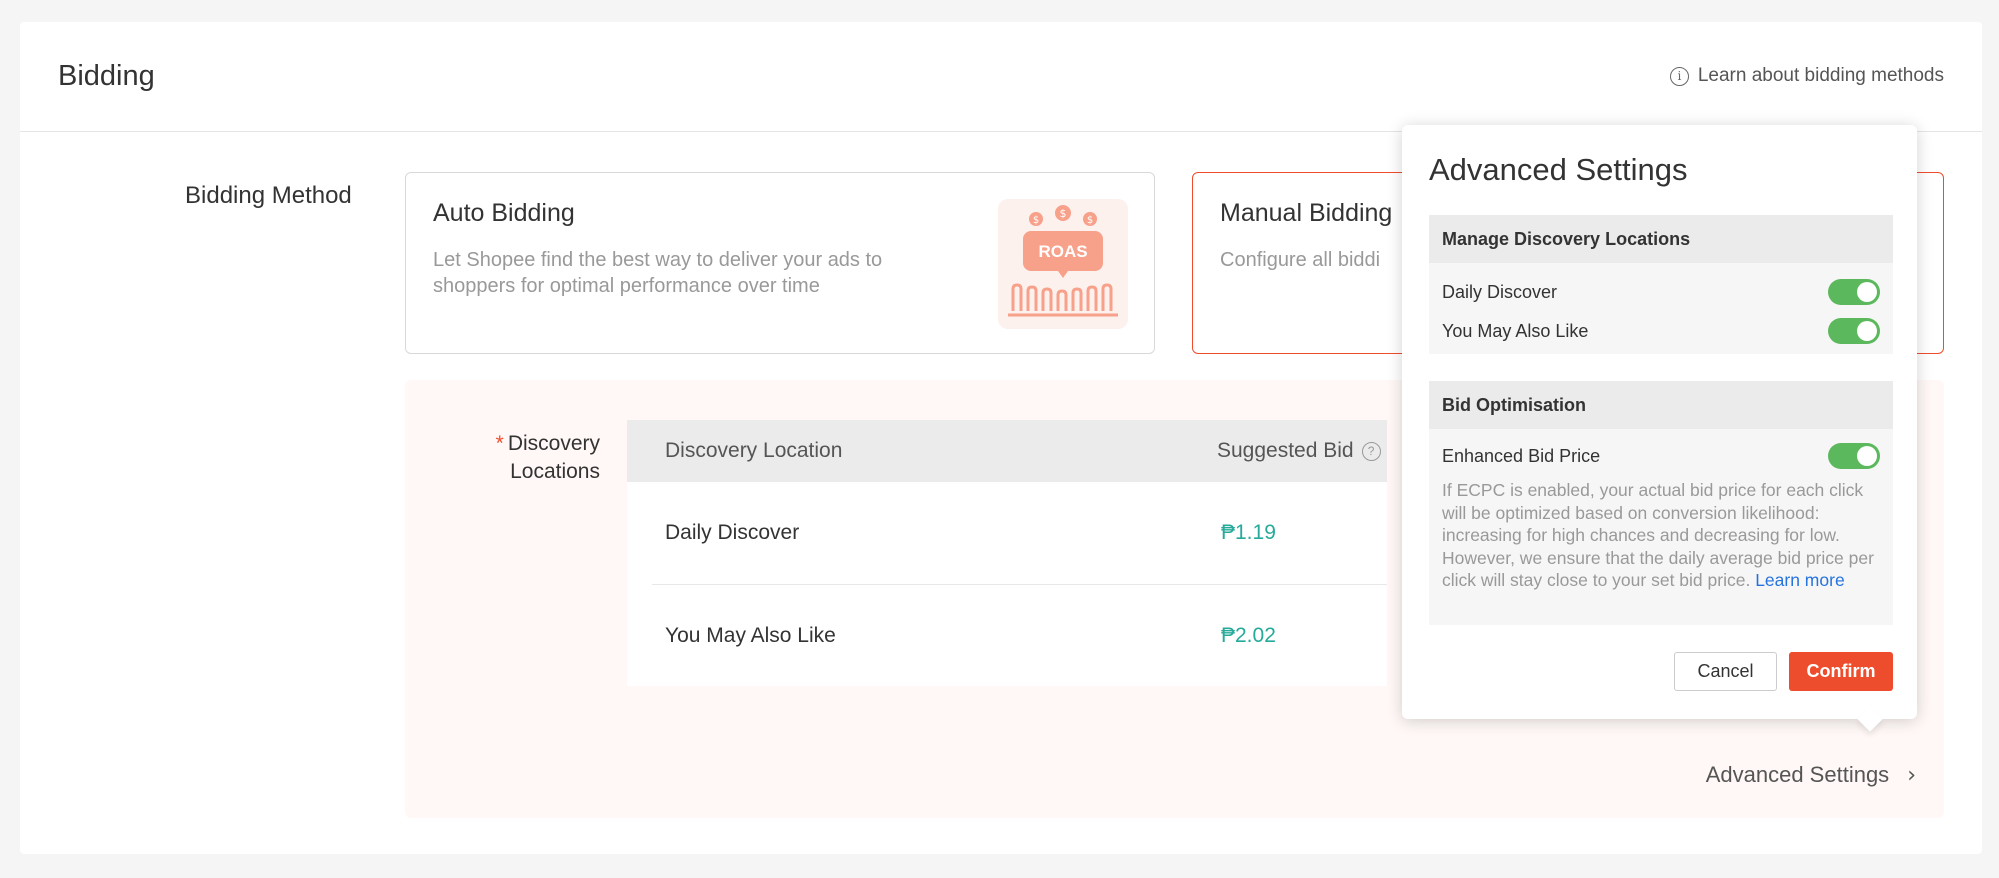 The width and height of the screenshot is (1999, 878). Describe the element at coordinates (1854, 292) in the screenshot. I see `daily-discover-toggle` at that location.